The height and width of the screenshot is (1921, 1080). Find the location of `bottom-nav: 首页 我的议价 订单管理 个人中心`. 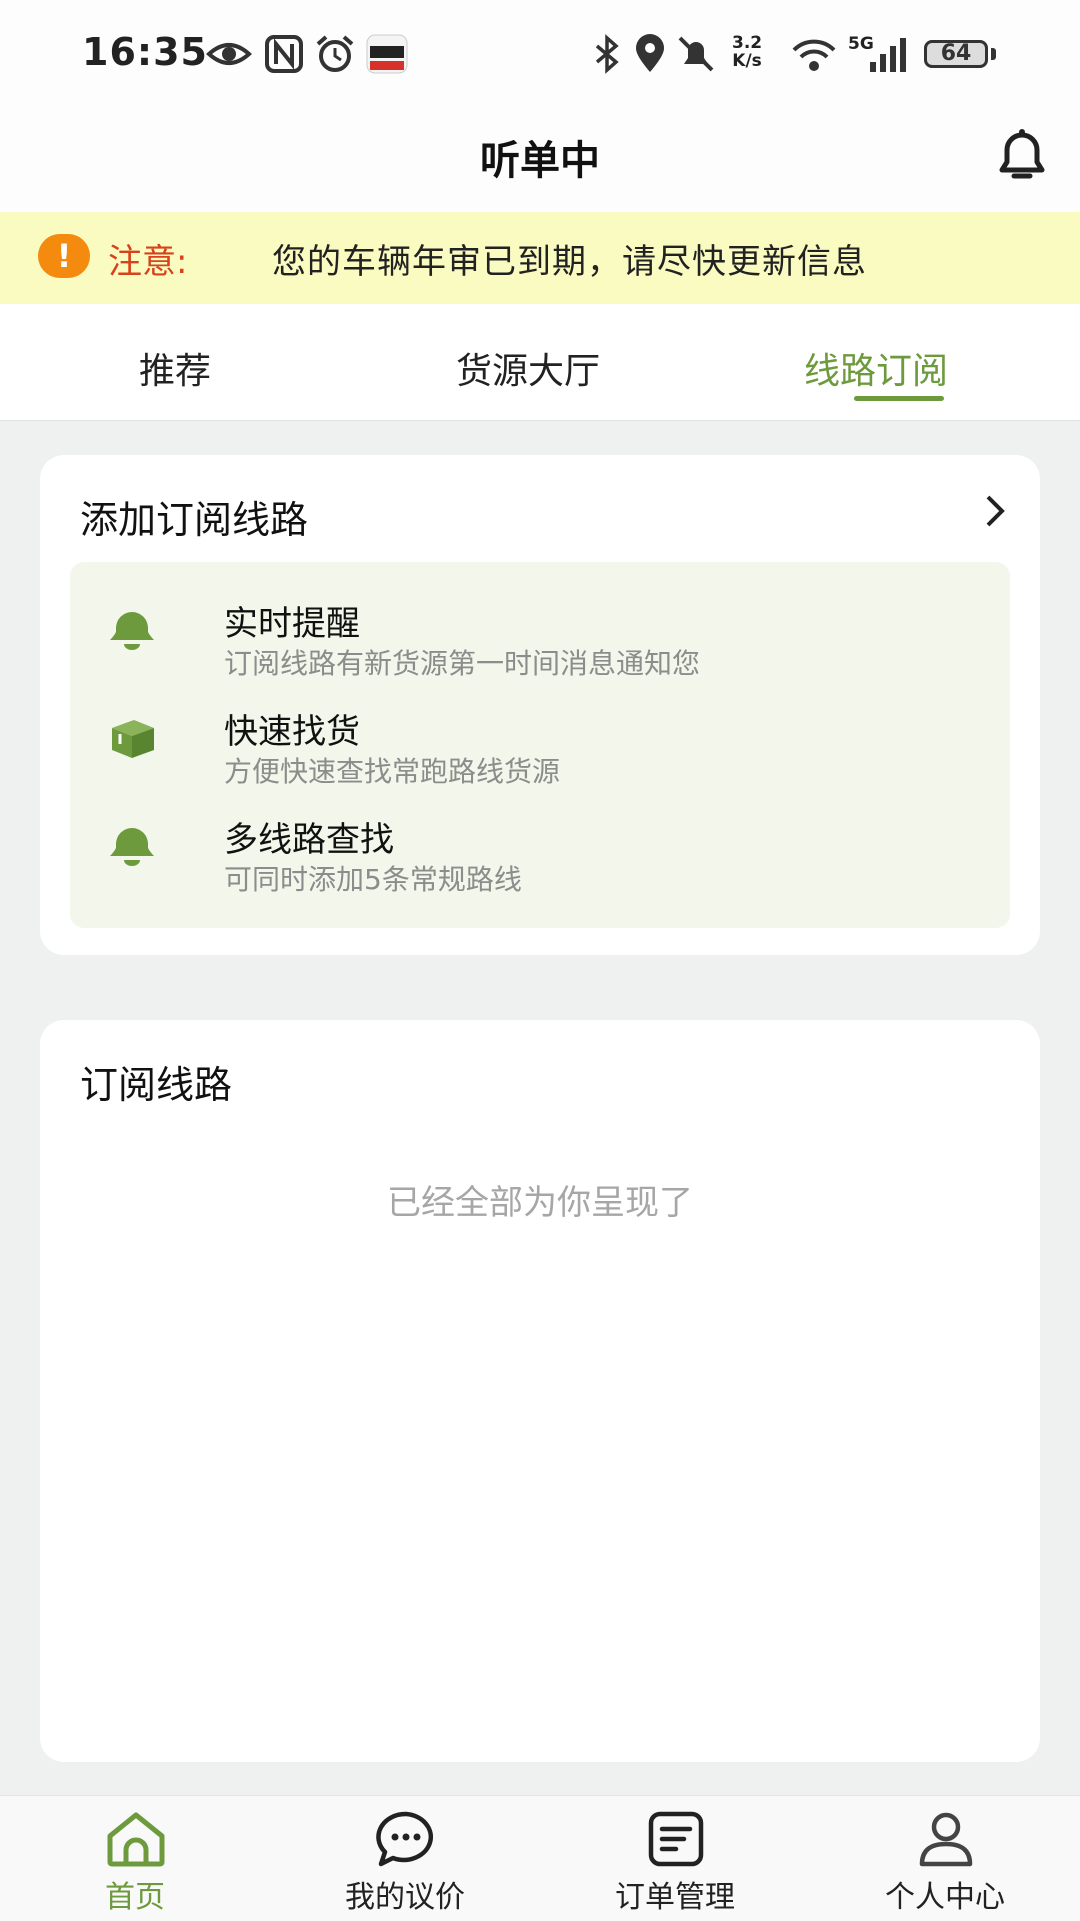

bottom-nav: 首页 我的议价 订单管理 个人中心 is located at coordinates (540, 1858).